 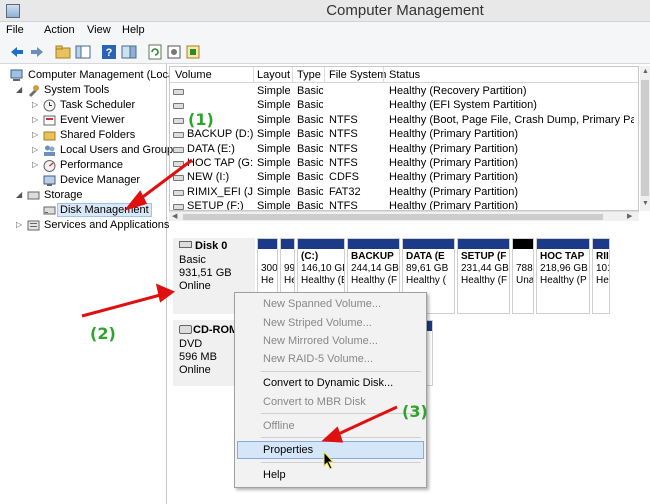 What do you see at coordinates (135, 200) in the screenshot?
I see `arrow-1-head` at bounding box center [135, 200].